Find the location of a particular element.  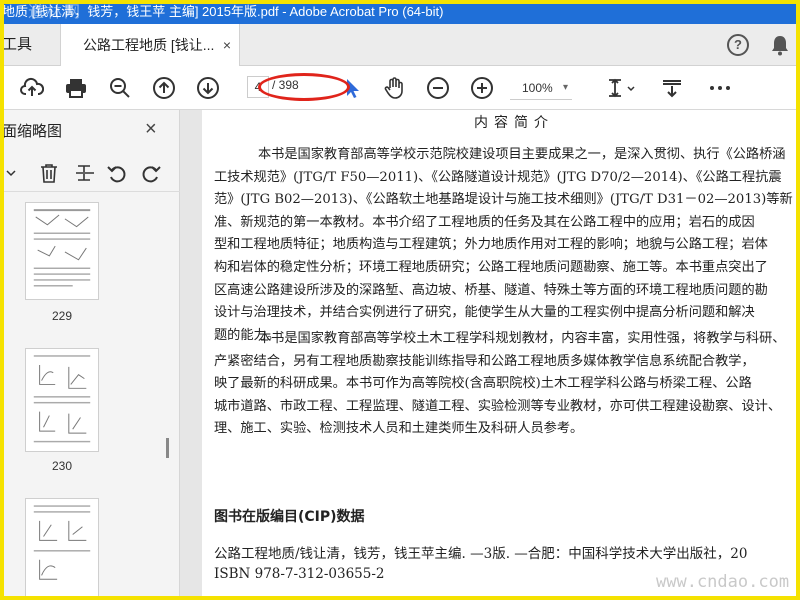

page-heading: 内容简介 is located at coordinates (514, 123).